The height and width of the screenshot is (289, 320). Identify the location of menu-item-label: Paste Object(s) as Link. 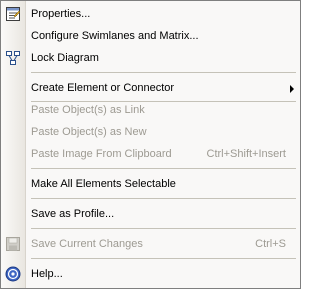
(88, 110).